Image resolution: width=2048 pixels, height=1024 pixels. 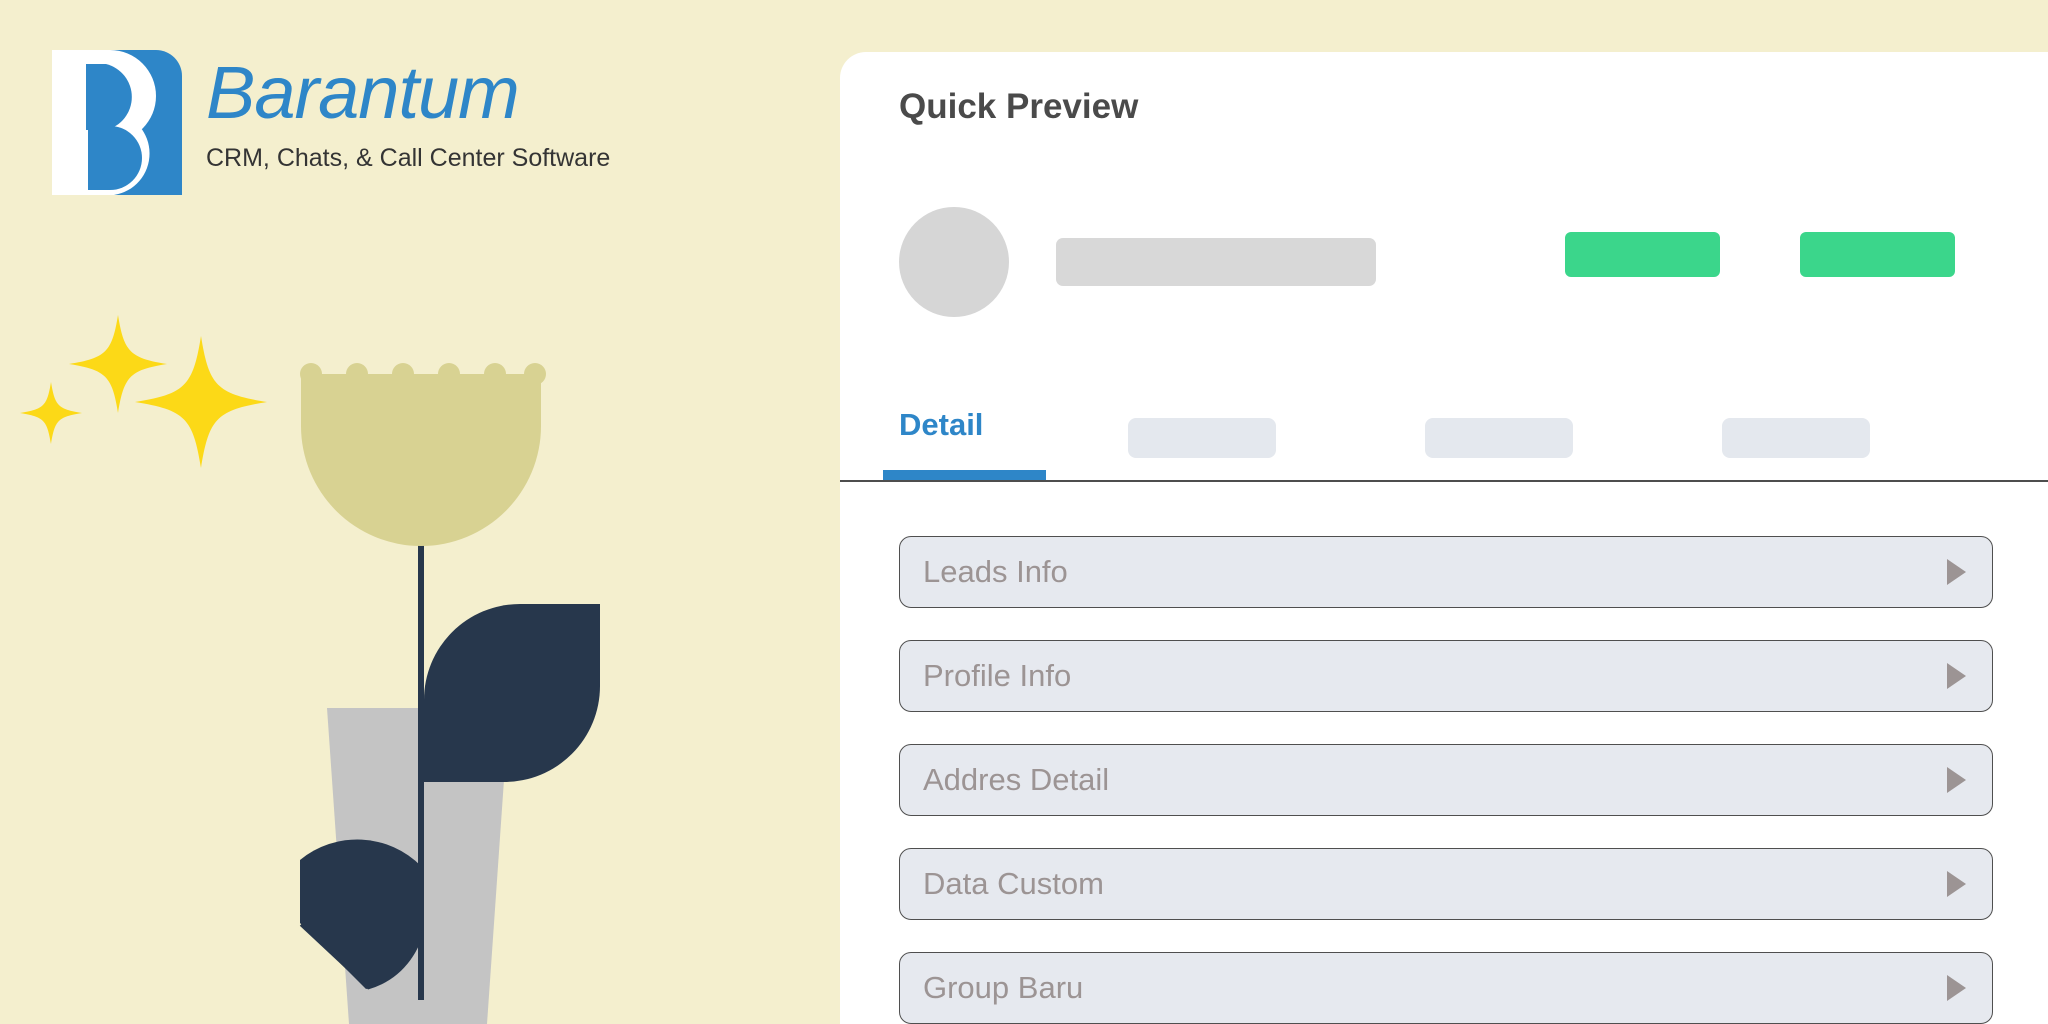 I want to click on brand-tagline: CRM, Chats, & Call Center Software, so click(x=408, y=158).